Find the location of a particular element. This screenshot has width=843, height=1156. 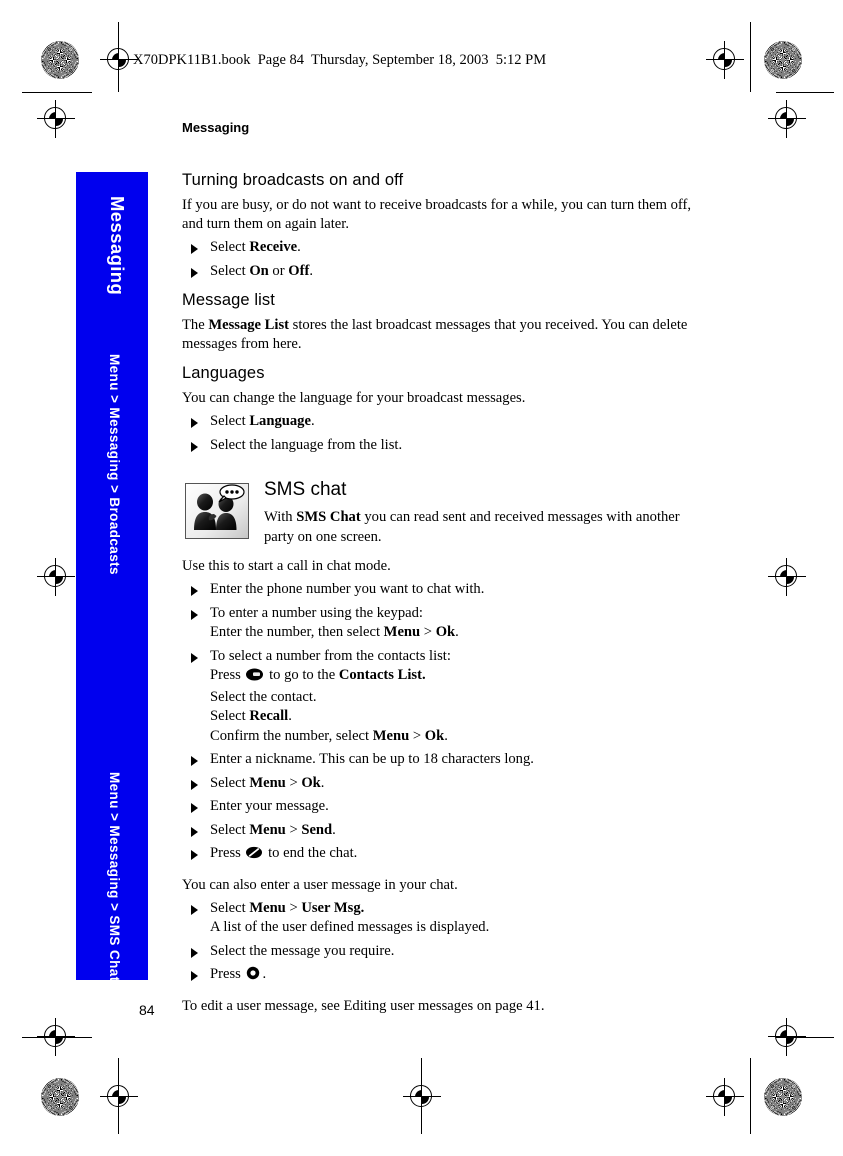

sub-pre: Enter the number, then select is located at coordinates (297, 632).